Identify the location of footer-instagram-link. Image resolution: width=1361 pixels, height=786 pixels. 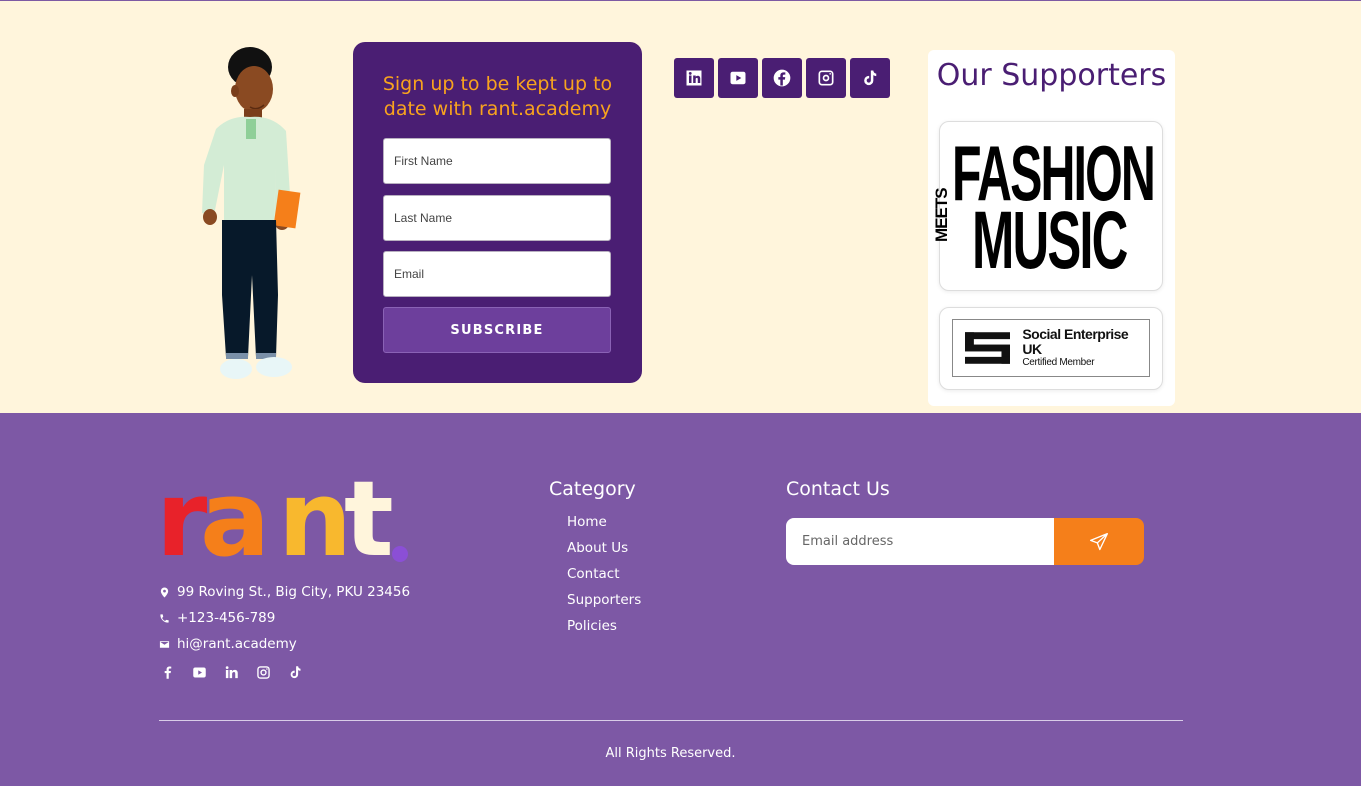
(263, 672).